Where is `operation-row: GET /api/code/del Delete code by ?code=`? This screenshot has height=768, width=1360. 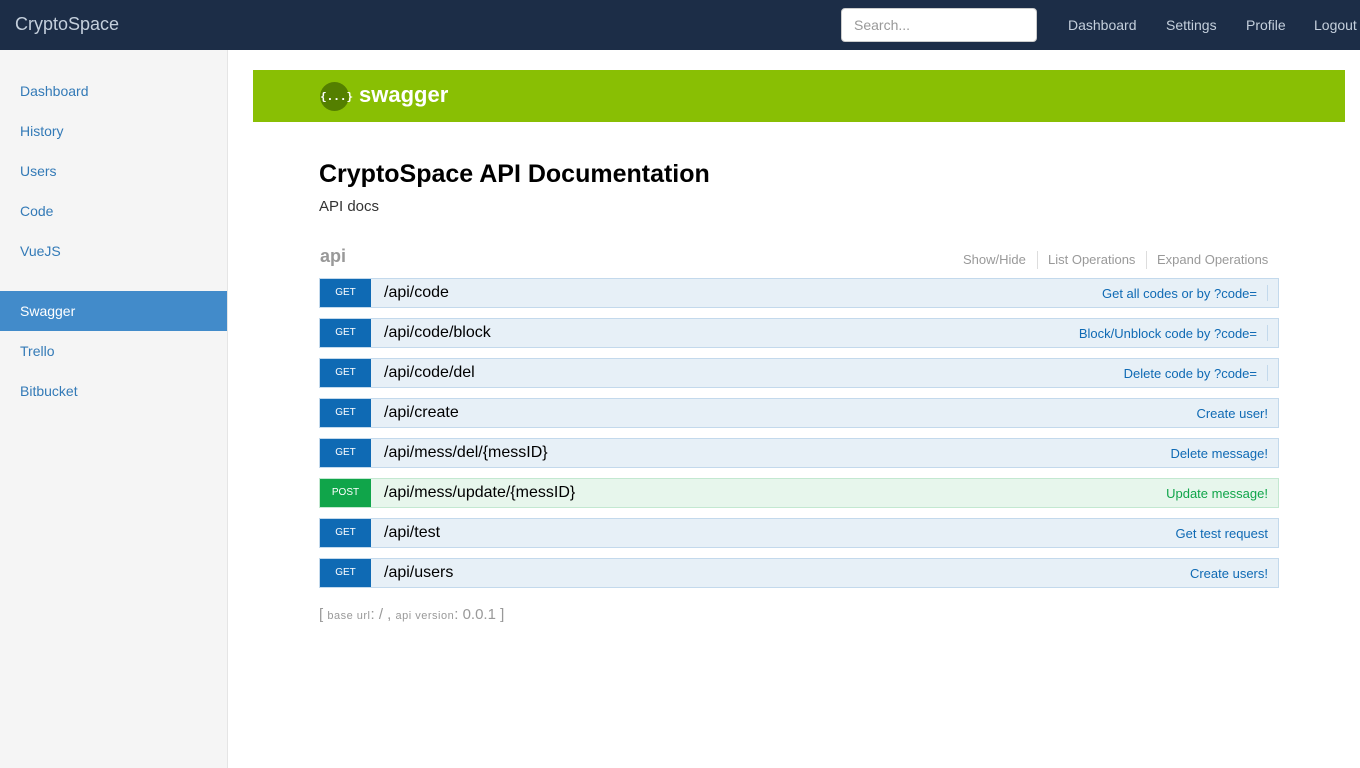
operation-row: GET /api/code/del Delete code by ?code= is located at coordinates (799, 373).